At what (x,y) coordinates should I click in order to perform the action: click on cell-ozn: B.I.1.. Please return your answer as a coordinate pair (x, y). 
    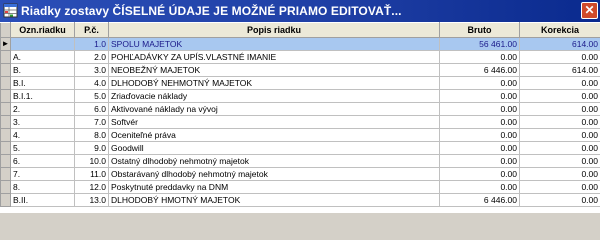
    Looking at the image, I should click on (42, 96).